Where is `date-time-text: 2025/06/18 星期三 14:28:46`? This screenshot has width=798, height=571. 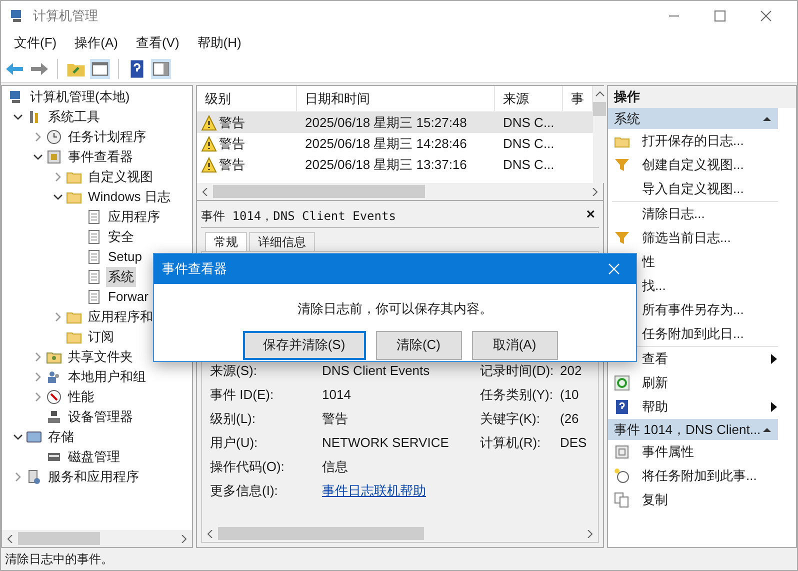 date-time-text: 2025/06/18 星期三 14:28:46 is located at coordinates (386, 143).